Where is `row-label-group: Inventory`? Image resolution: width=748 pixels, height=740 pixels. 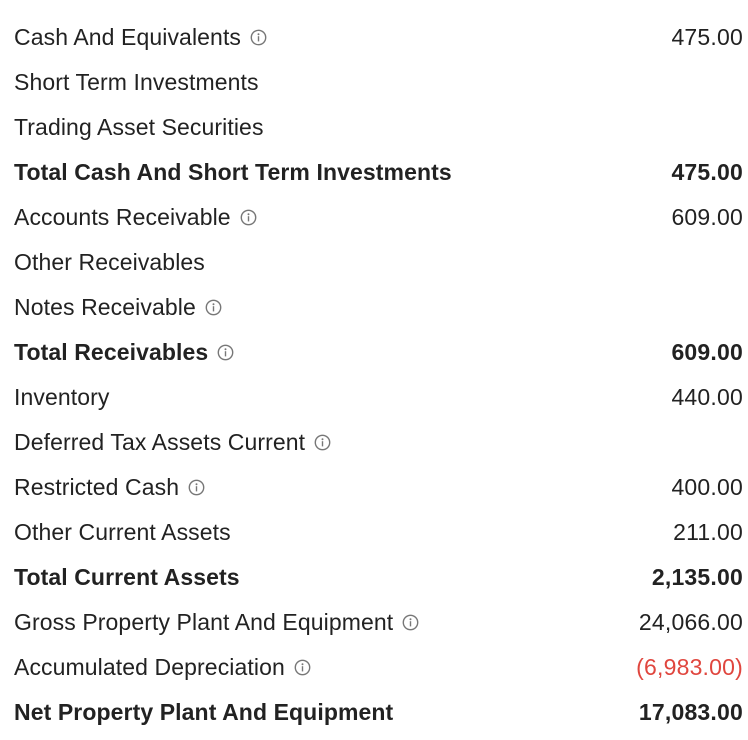
row-label-group: Inventory is located at coordinates (62, 397).